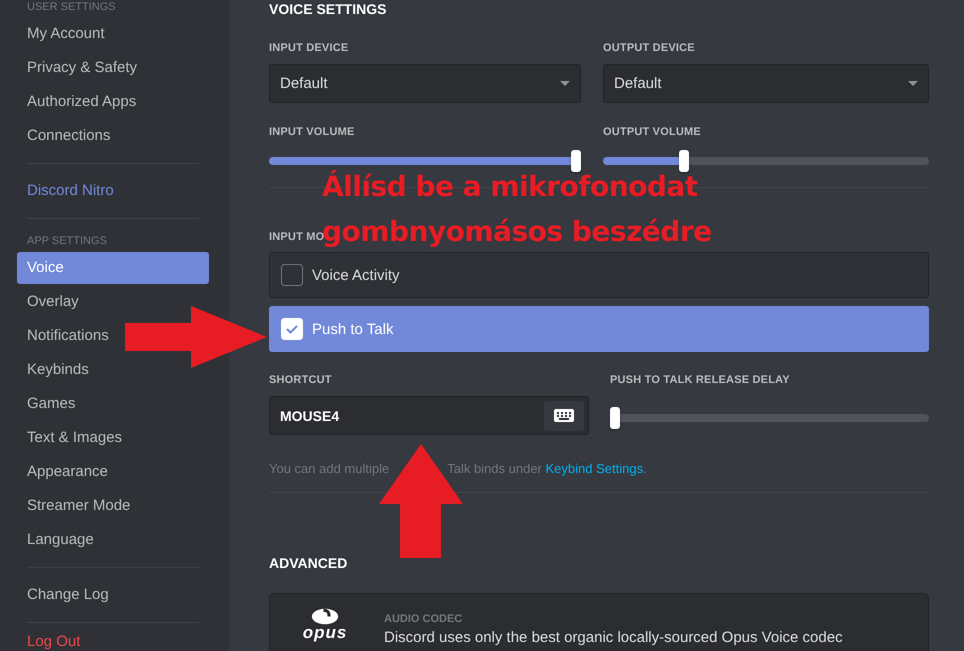  I want to click on section-header: USER SETTINGS, so click(71, 7).